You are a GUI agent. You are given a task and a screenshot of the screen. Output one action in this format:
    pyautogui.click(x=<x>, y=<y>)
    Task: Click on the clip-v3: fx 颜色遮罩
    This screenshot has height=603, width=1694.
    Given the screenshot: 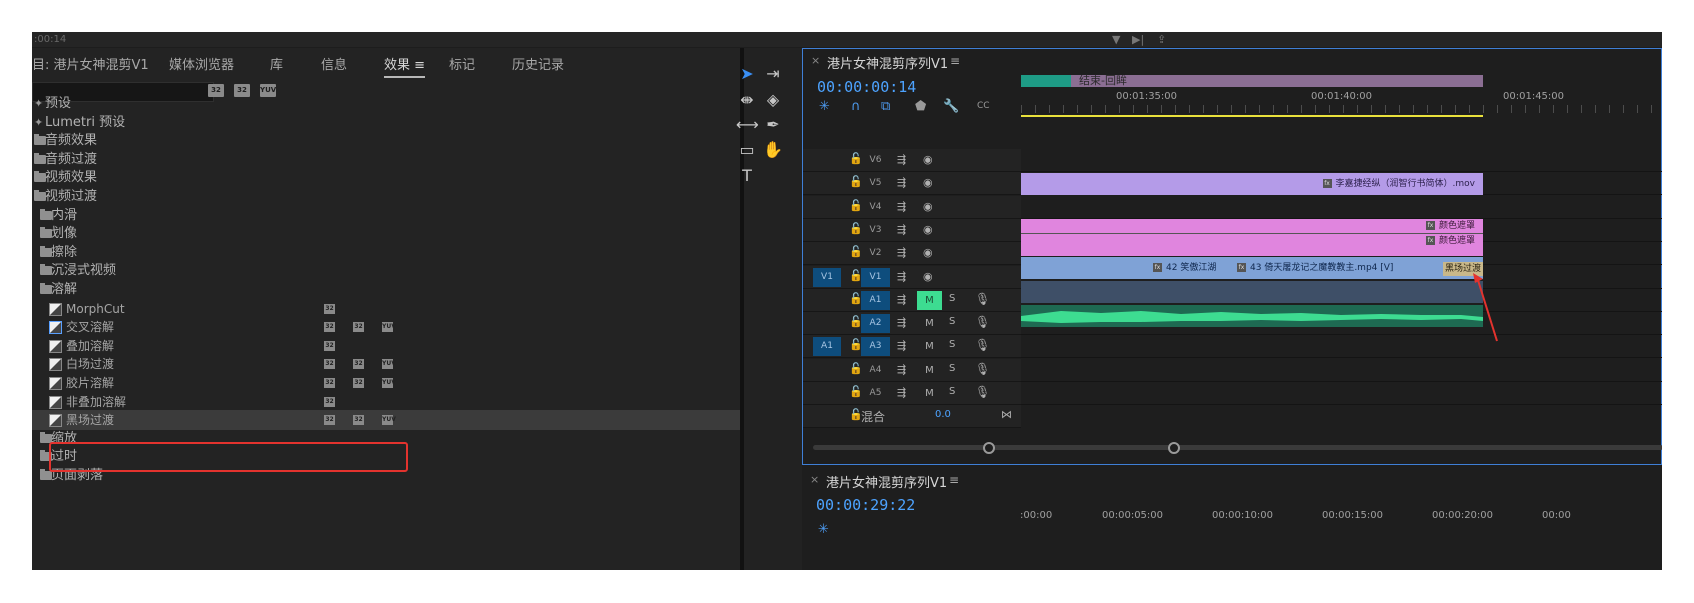 What is the action you would take?
    pyautogui.click(x=1252, y=226)
    